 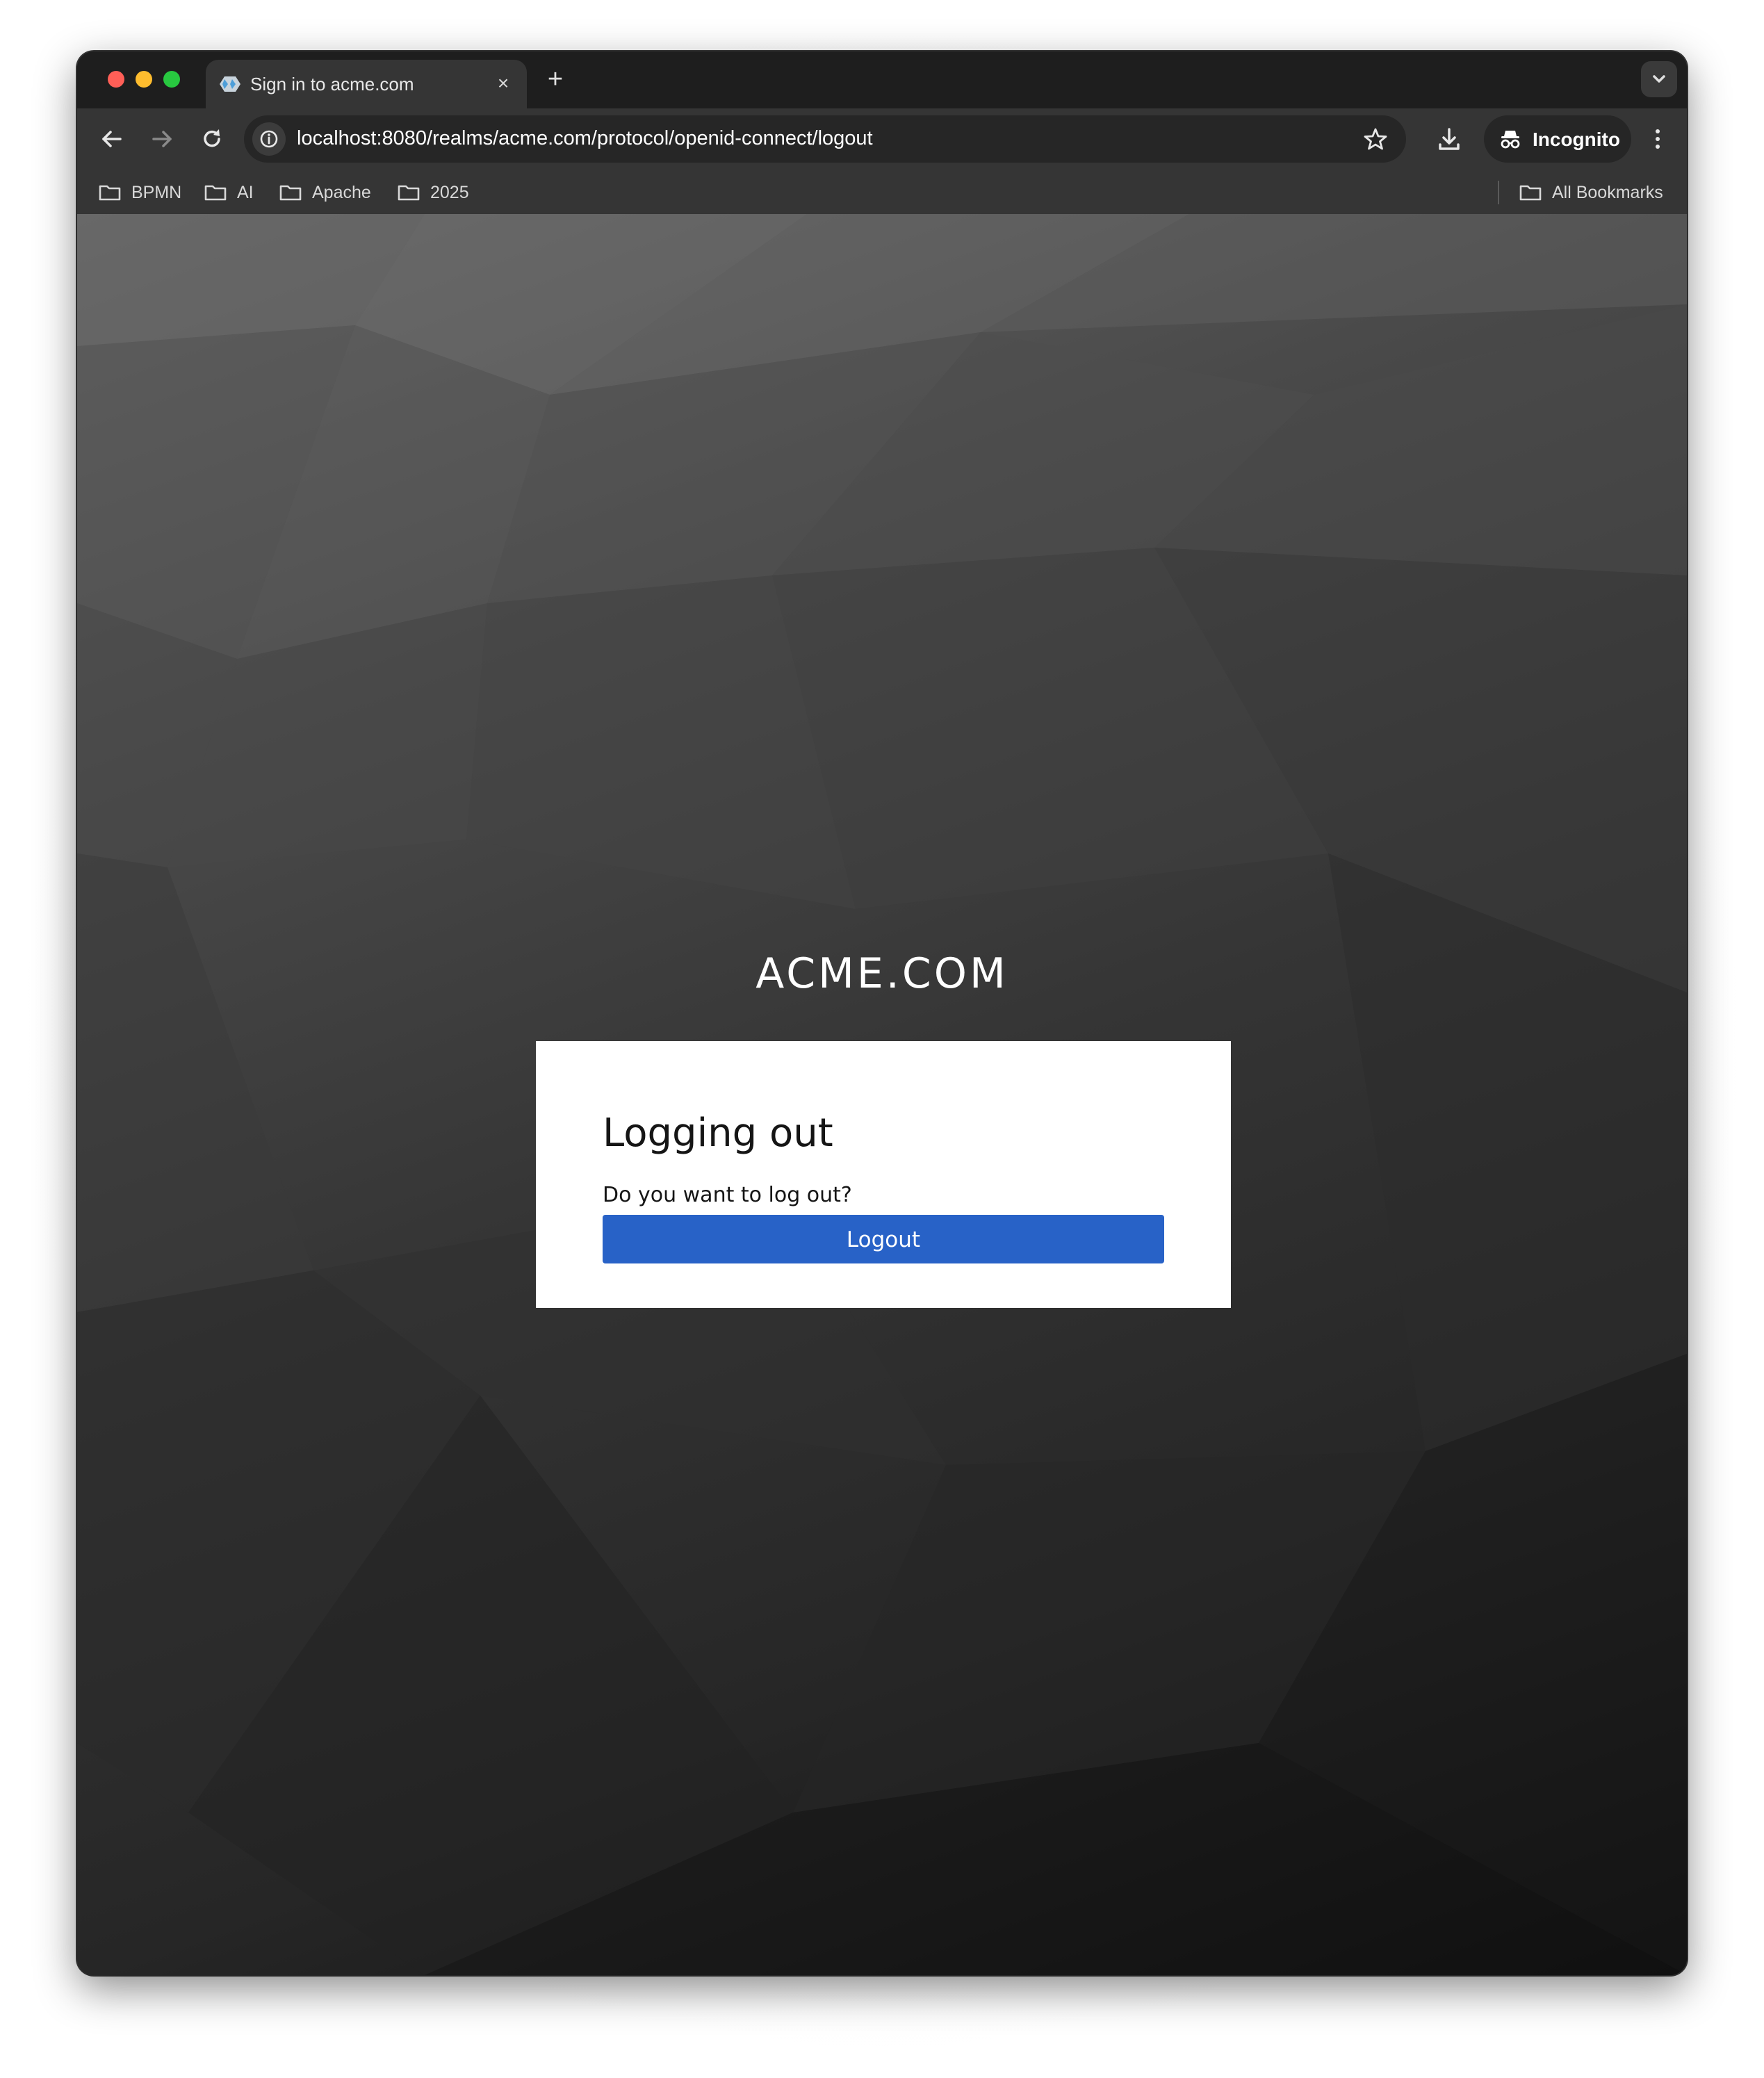 I want to click on tab-sign-in: Sign in to acme.com ×, so click(x=366, y=84).